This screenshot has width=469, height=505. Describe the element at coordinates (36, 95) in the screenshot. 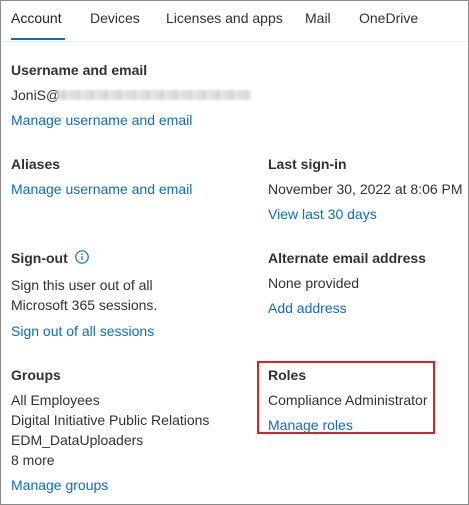

I see `username-value: JoniS@` at that location.